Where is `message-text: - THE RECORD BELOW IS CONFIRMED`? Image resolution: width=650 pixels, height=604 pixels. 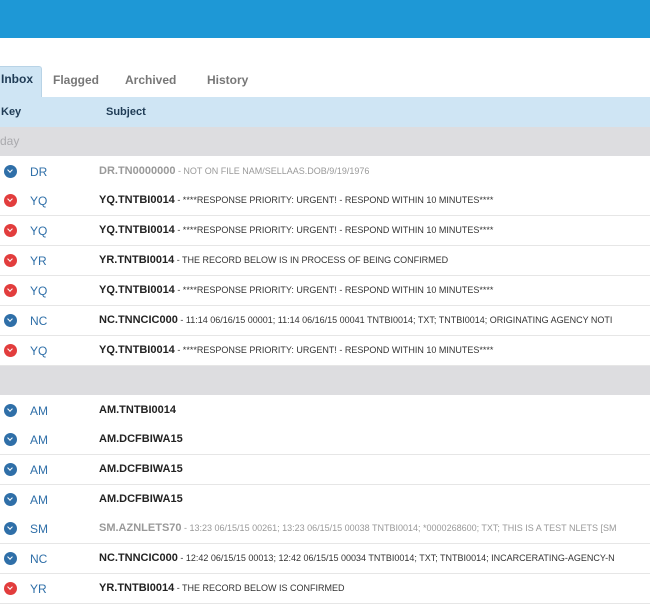 message-text: - THE RECORD BELOW IS CONFIRMED is located at coordinates (259, 588).